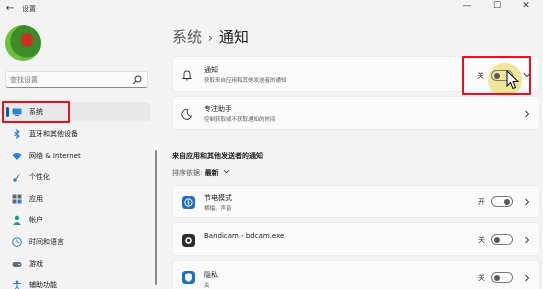 This screenshot has height=289, width=543. I want to click on app-description: 横幅、声音, so click(218, 209).